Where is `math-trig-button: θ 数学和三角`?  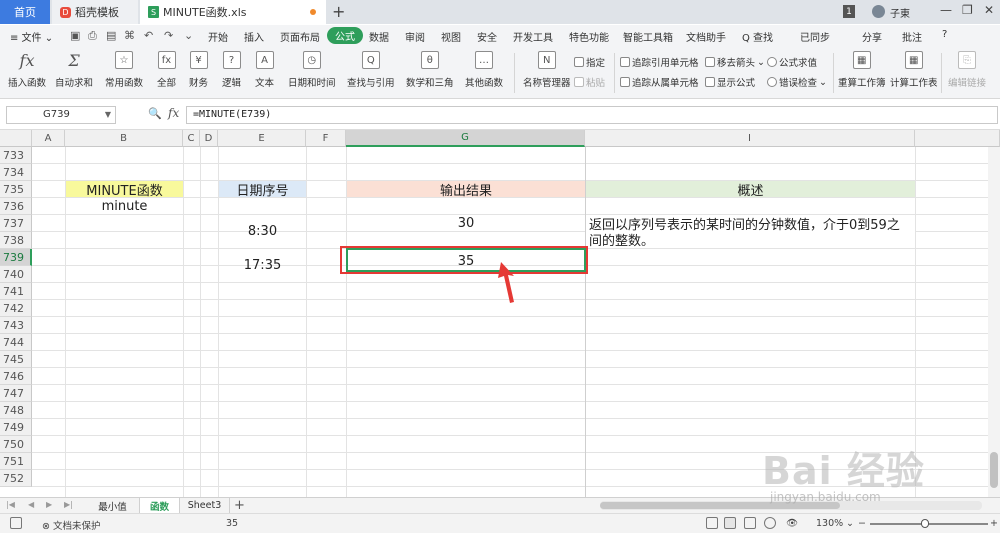 math-trig-button: θ 数学和三角 is located at coordinates (430, 70).